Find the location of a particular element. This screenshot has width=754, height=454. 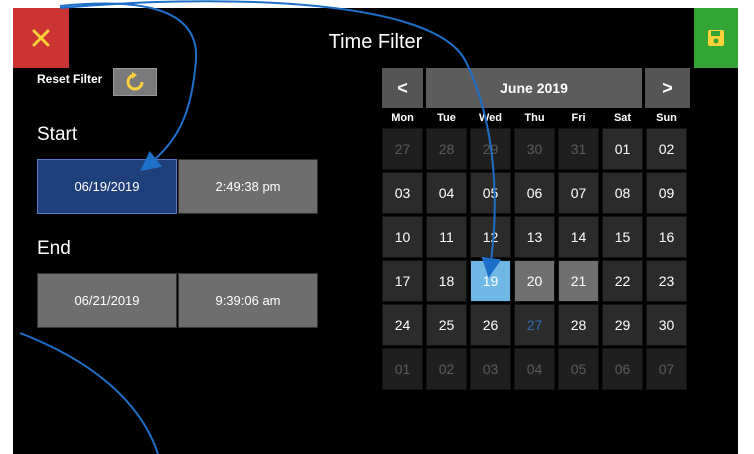

calendar-day: 26 is located at coordinates (490, 325).